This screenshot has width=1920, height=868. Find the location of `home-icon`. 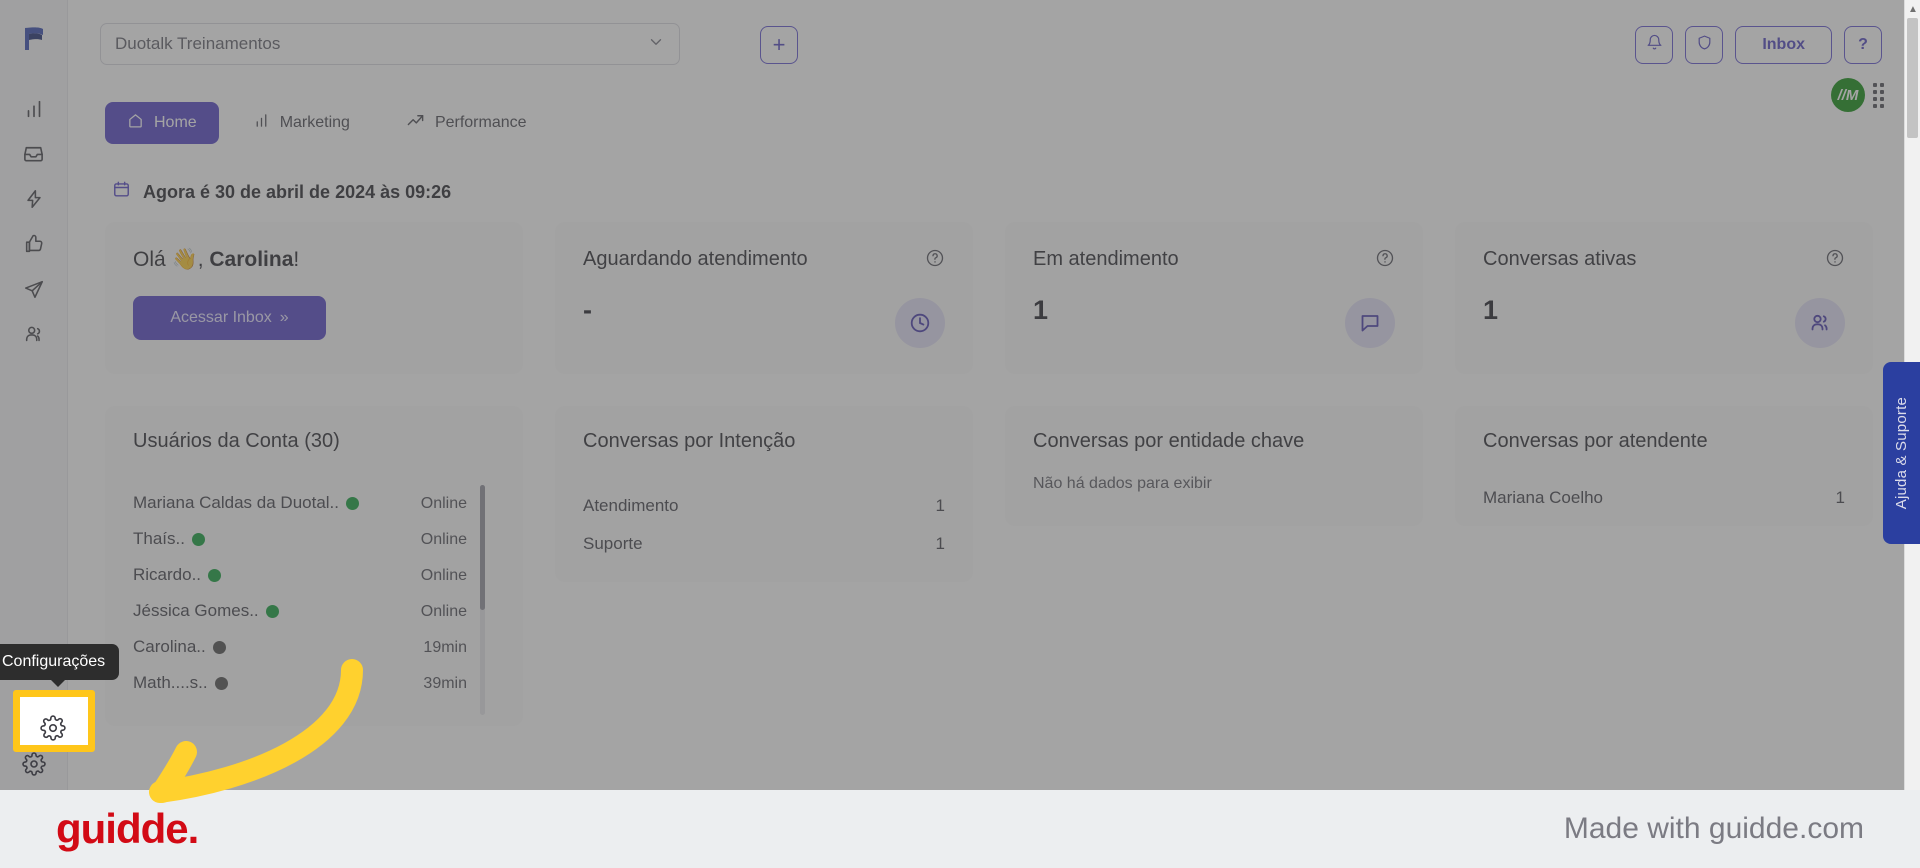

home-icon is located at coordinates (135, 123).